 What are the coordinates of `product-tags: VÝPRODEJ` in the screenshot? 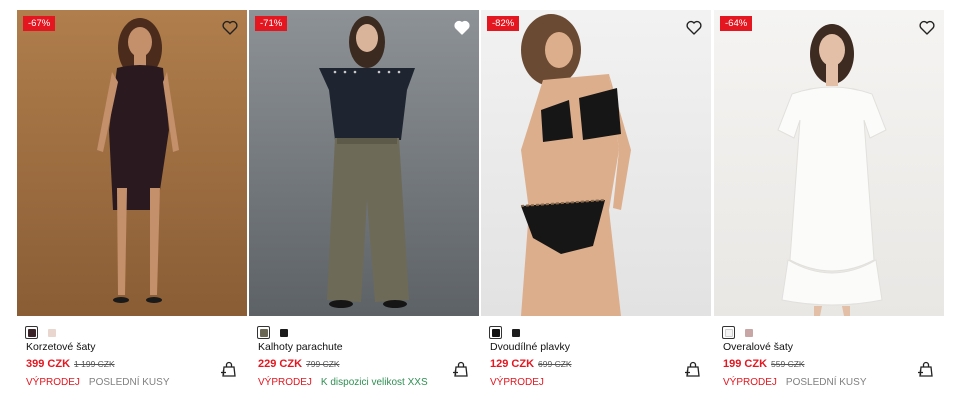 It's located at (517, 382).